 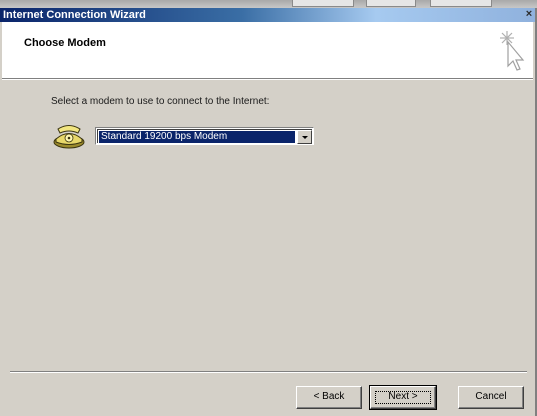 I want to click on wizard-sparkle-cursor-icon, so click(x=512, y=51).